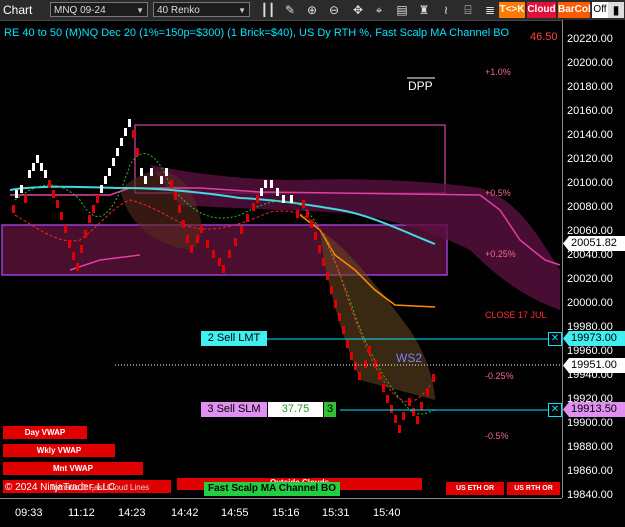 This screenshot has height=527, width=625. What do you see at coordinates (268, 10) in the screenshot?
I see `bar-style-icon: ┃┃` at bounding box center [268, 10].